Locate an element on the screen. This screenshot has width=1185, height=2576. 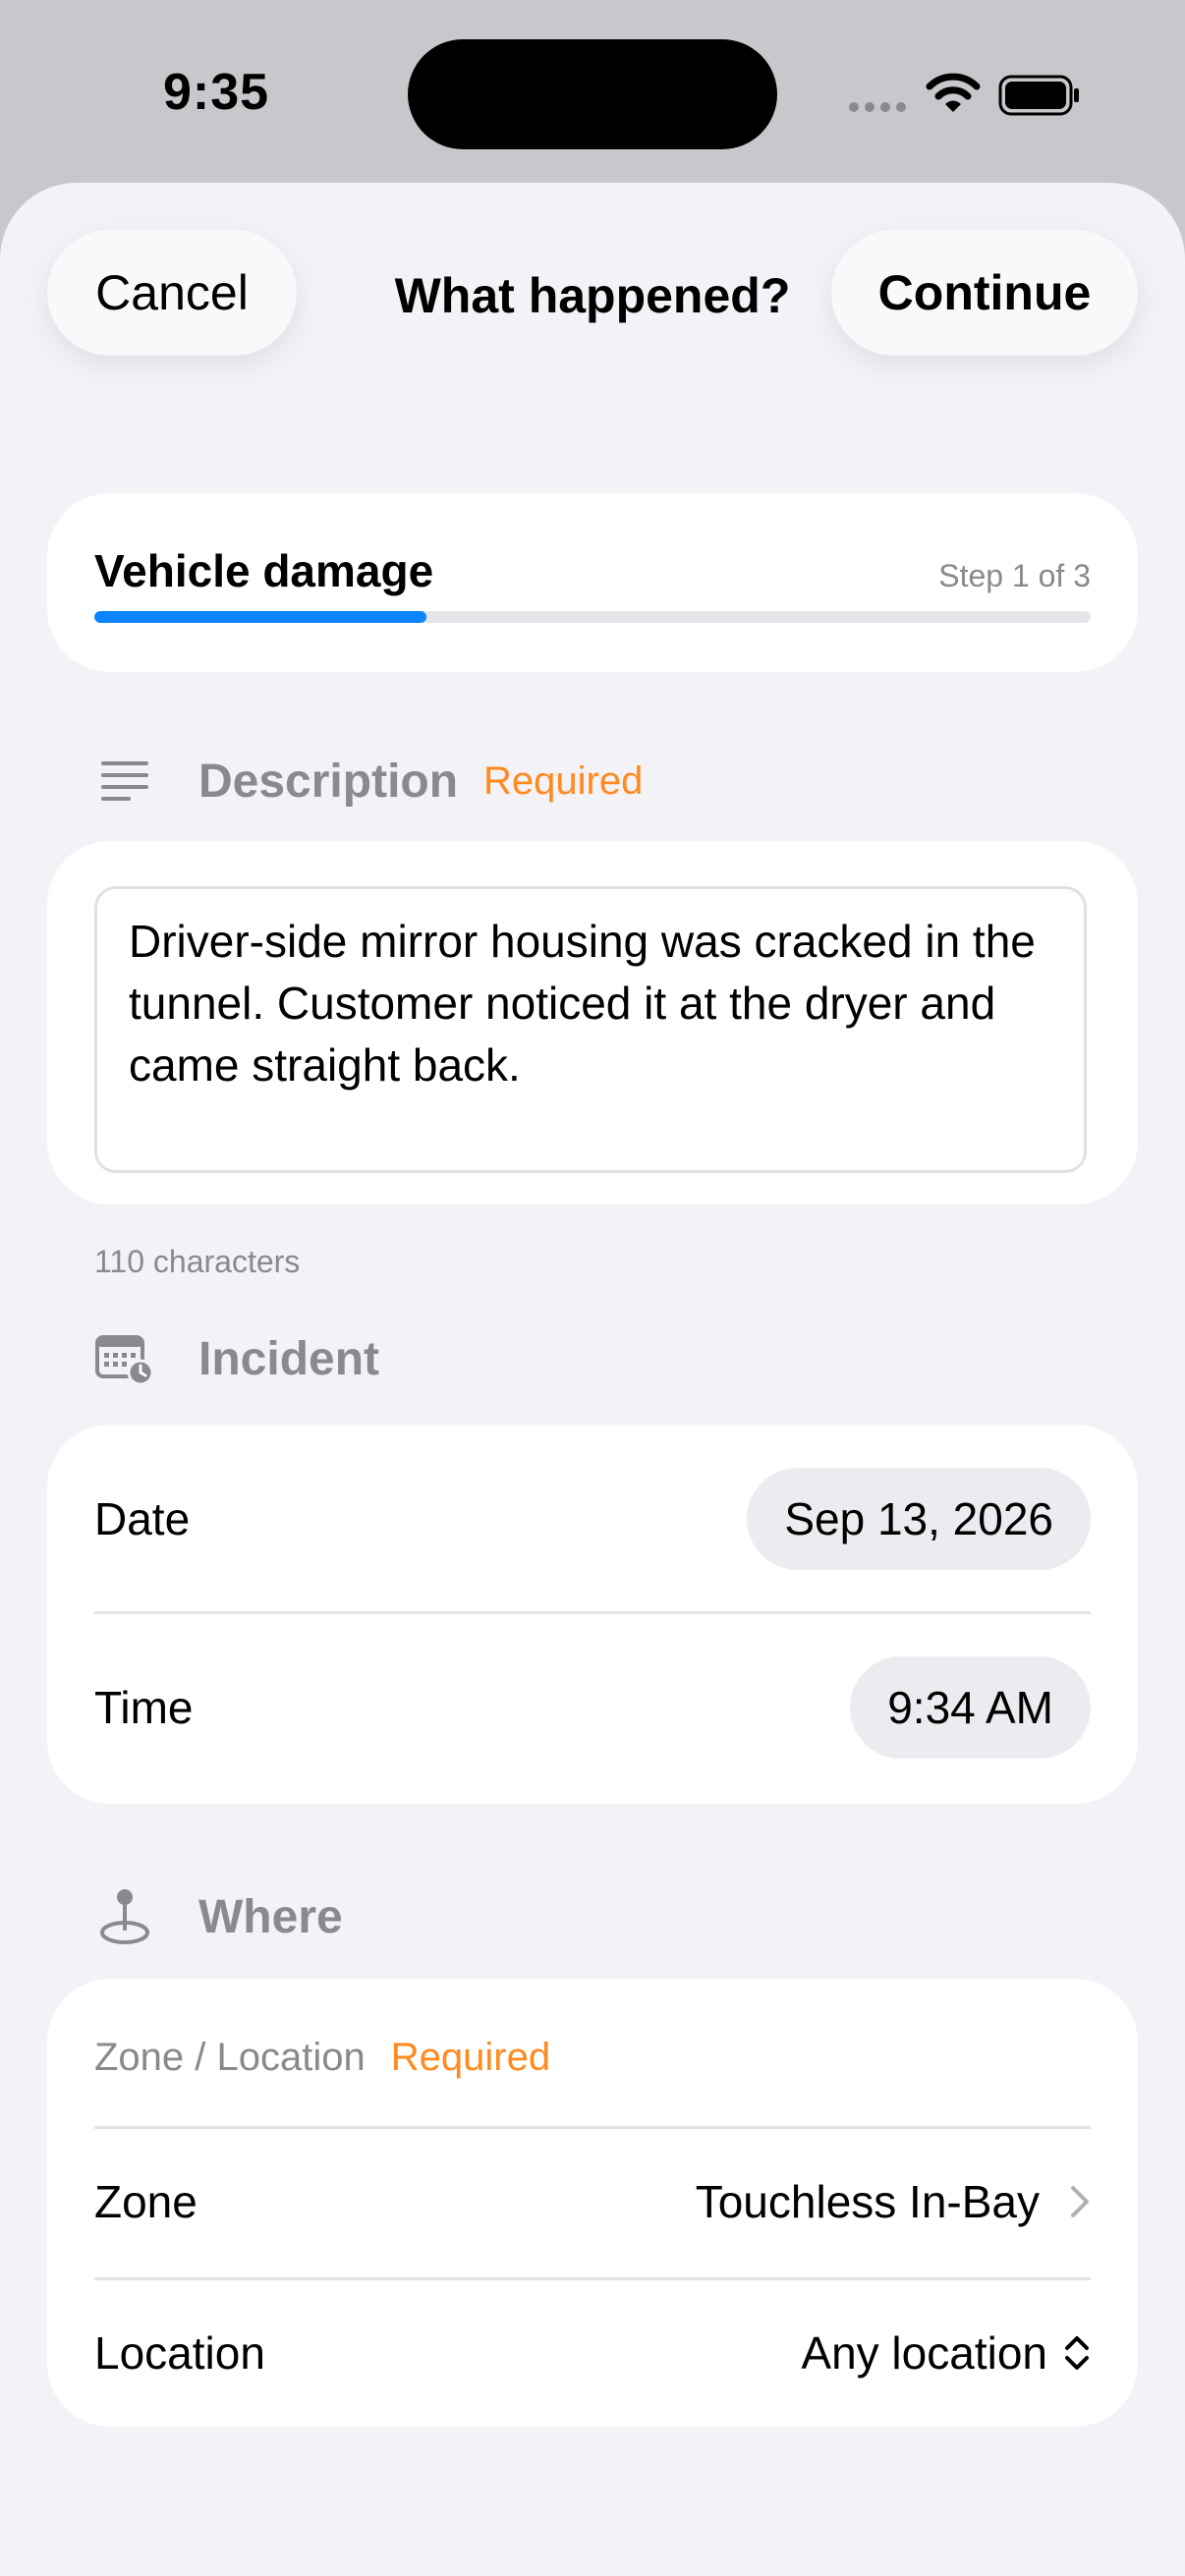
location-label: Location is located at coordinates (180, 2353).